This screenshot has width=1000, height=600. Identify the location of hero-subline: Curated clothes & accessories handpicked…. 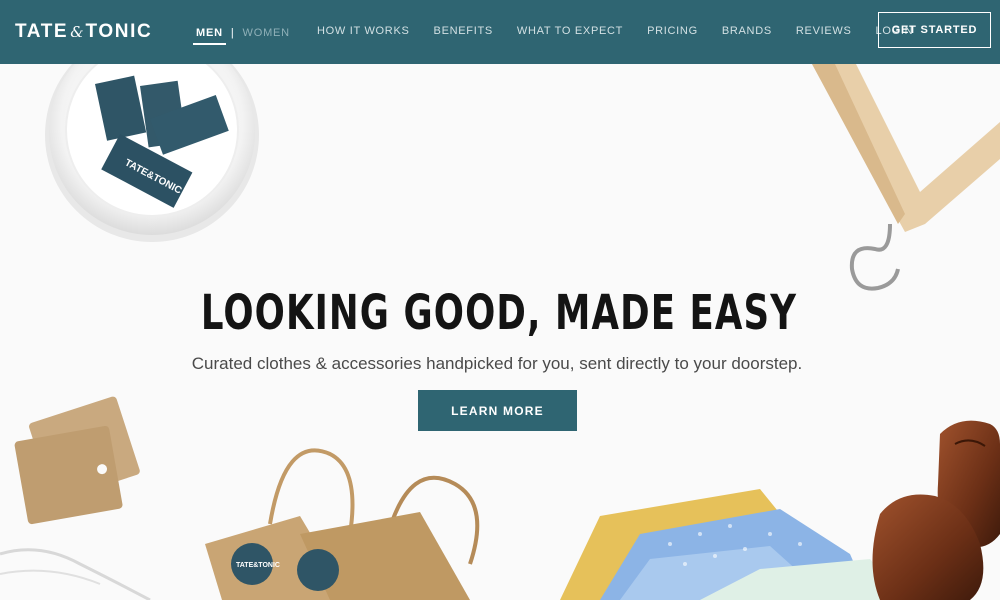
(497, 363).